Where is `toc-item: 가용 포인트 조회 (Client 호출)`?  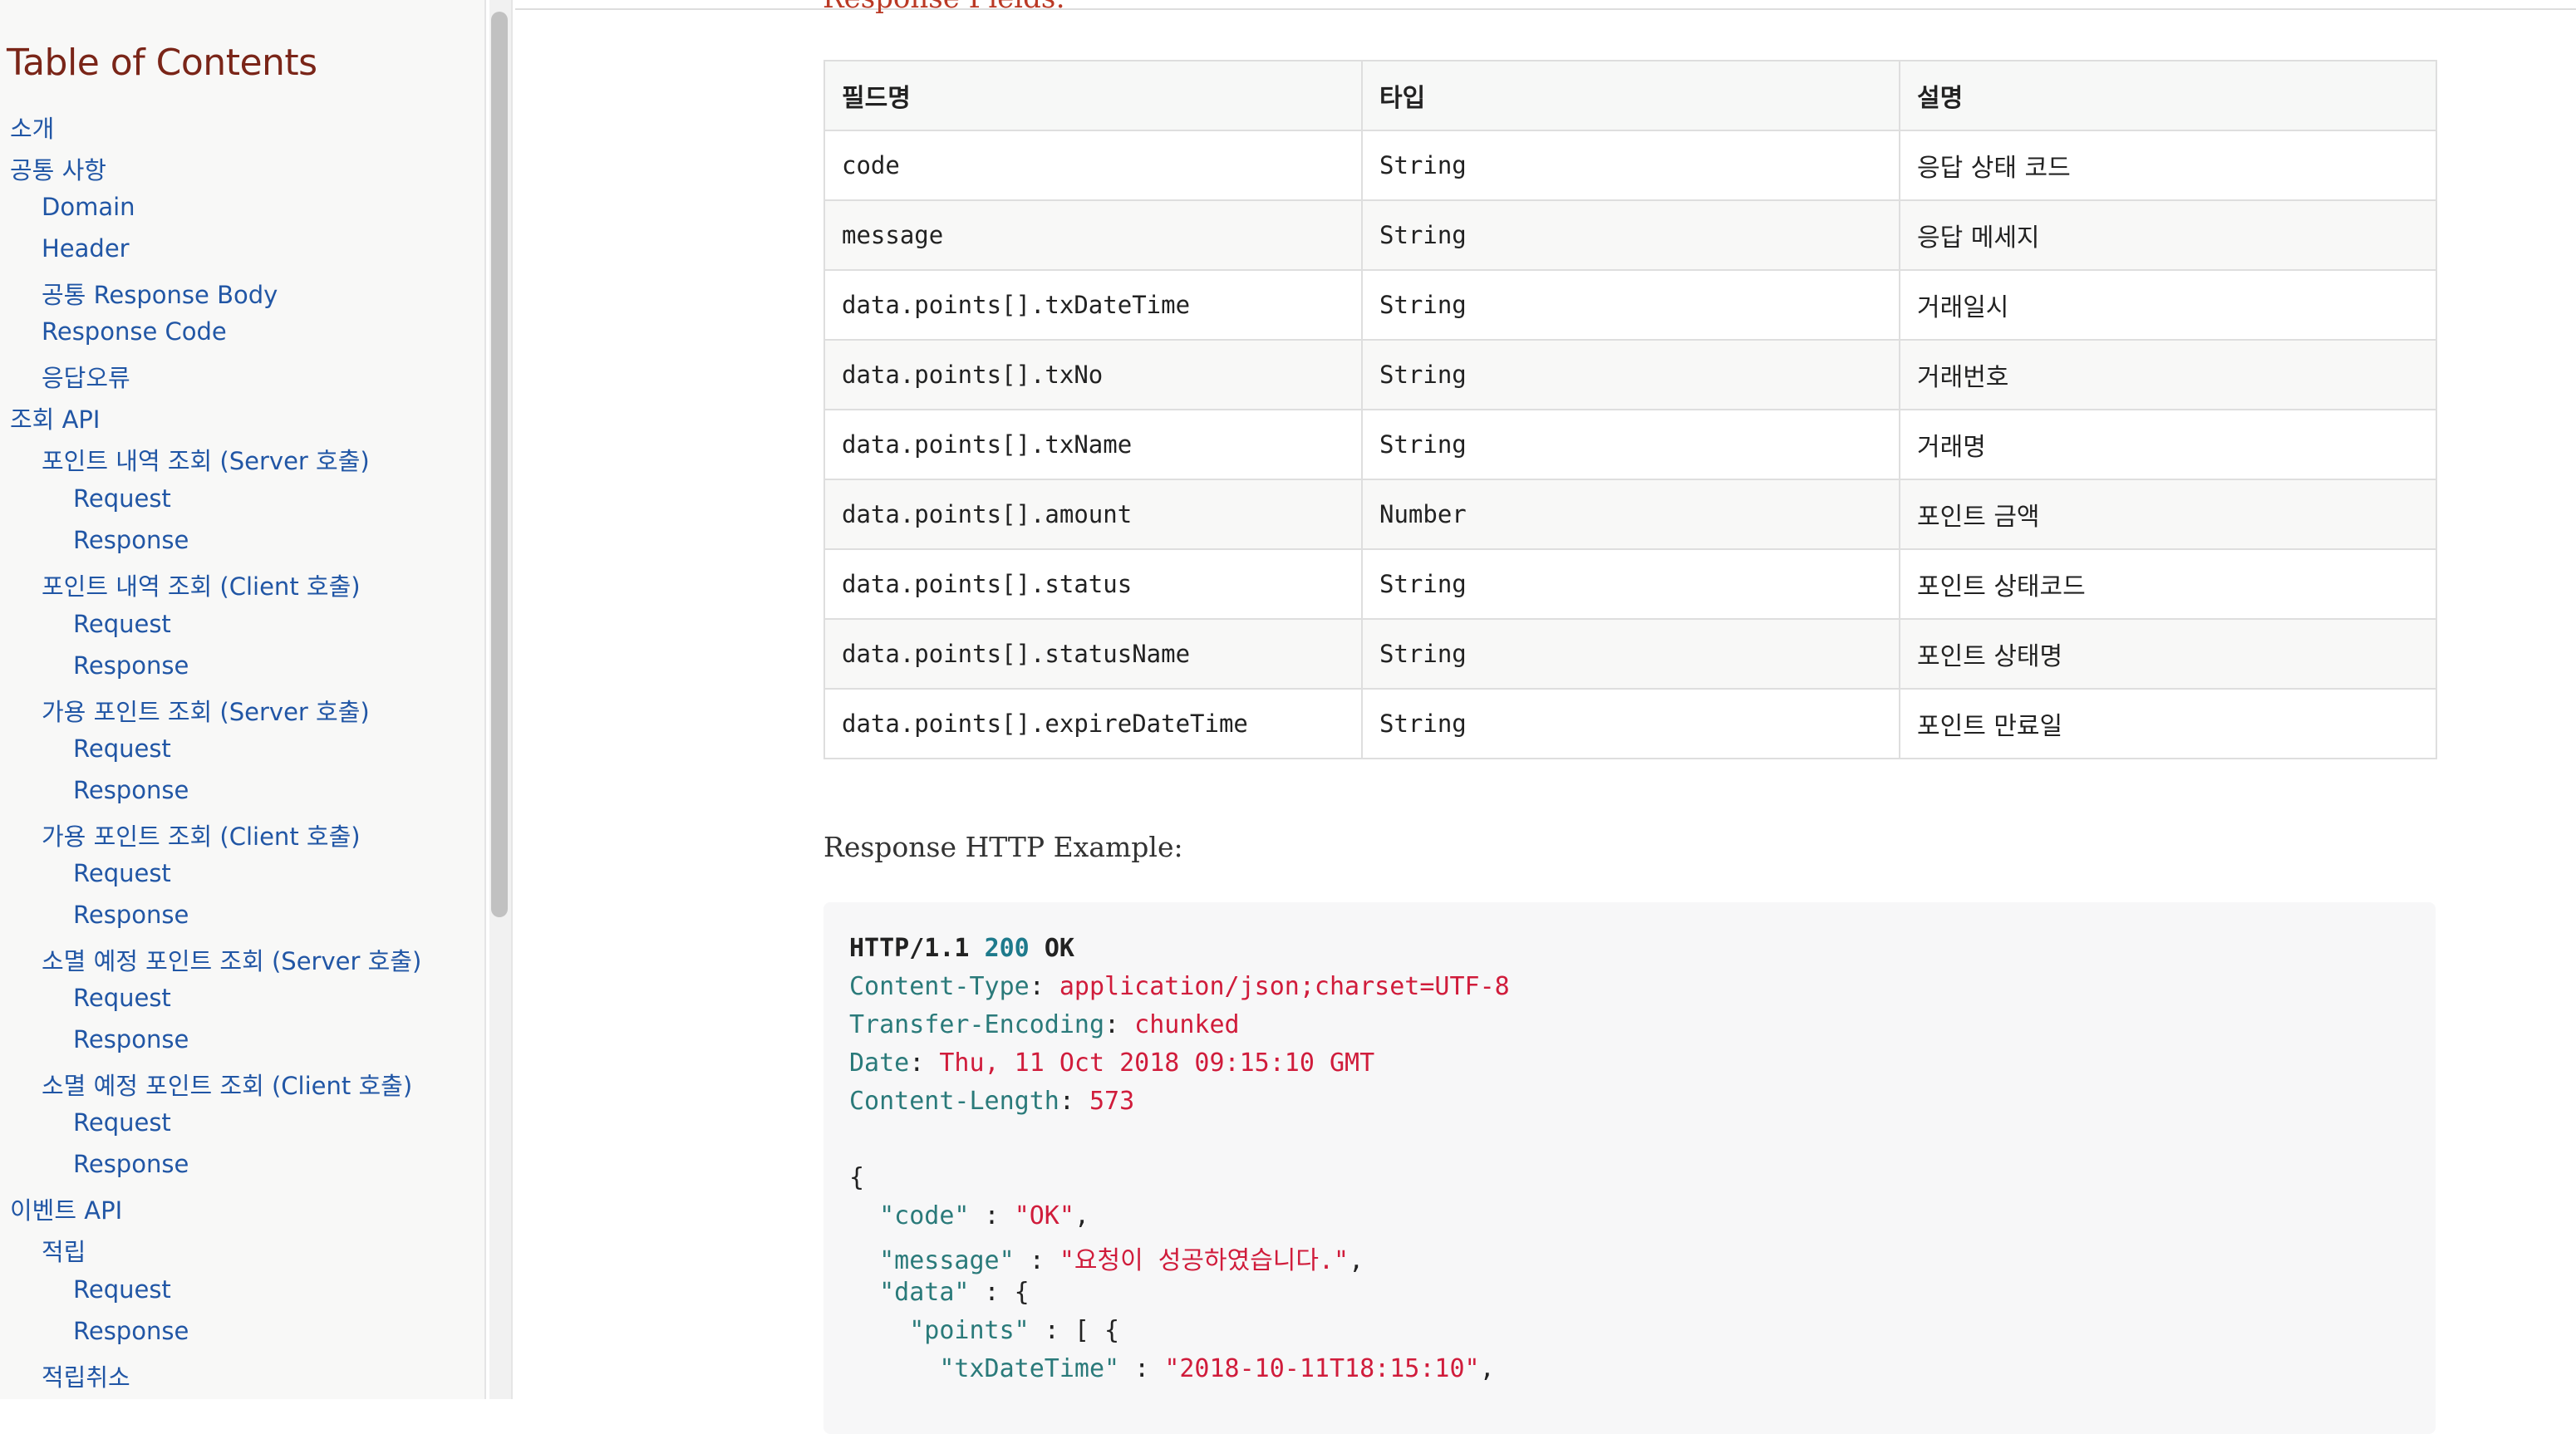 toc-item: 가용 포인트 조회 (Client 호출) is located at coordinates (201, 835).